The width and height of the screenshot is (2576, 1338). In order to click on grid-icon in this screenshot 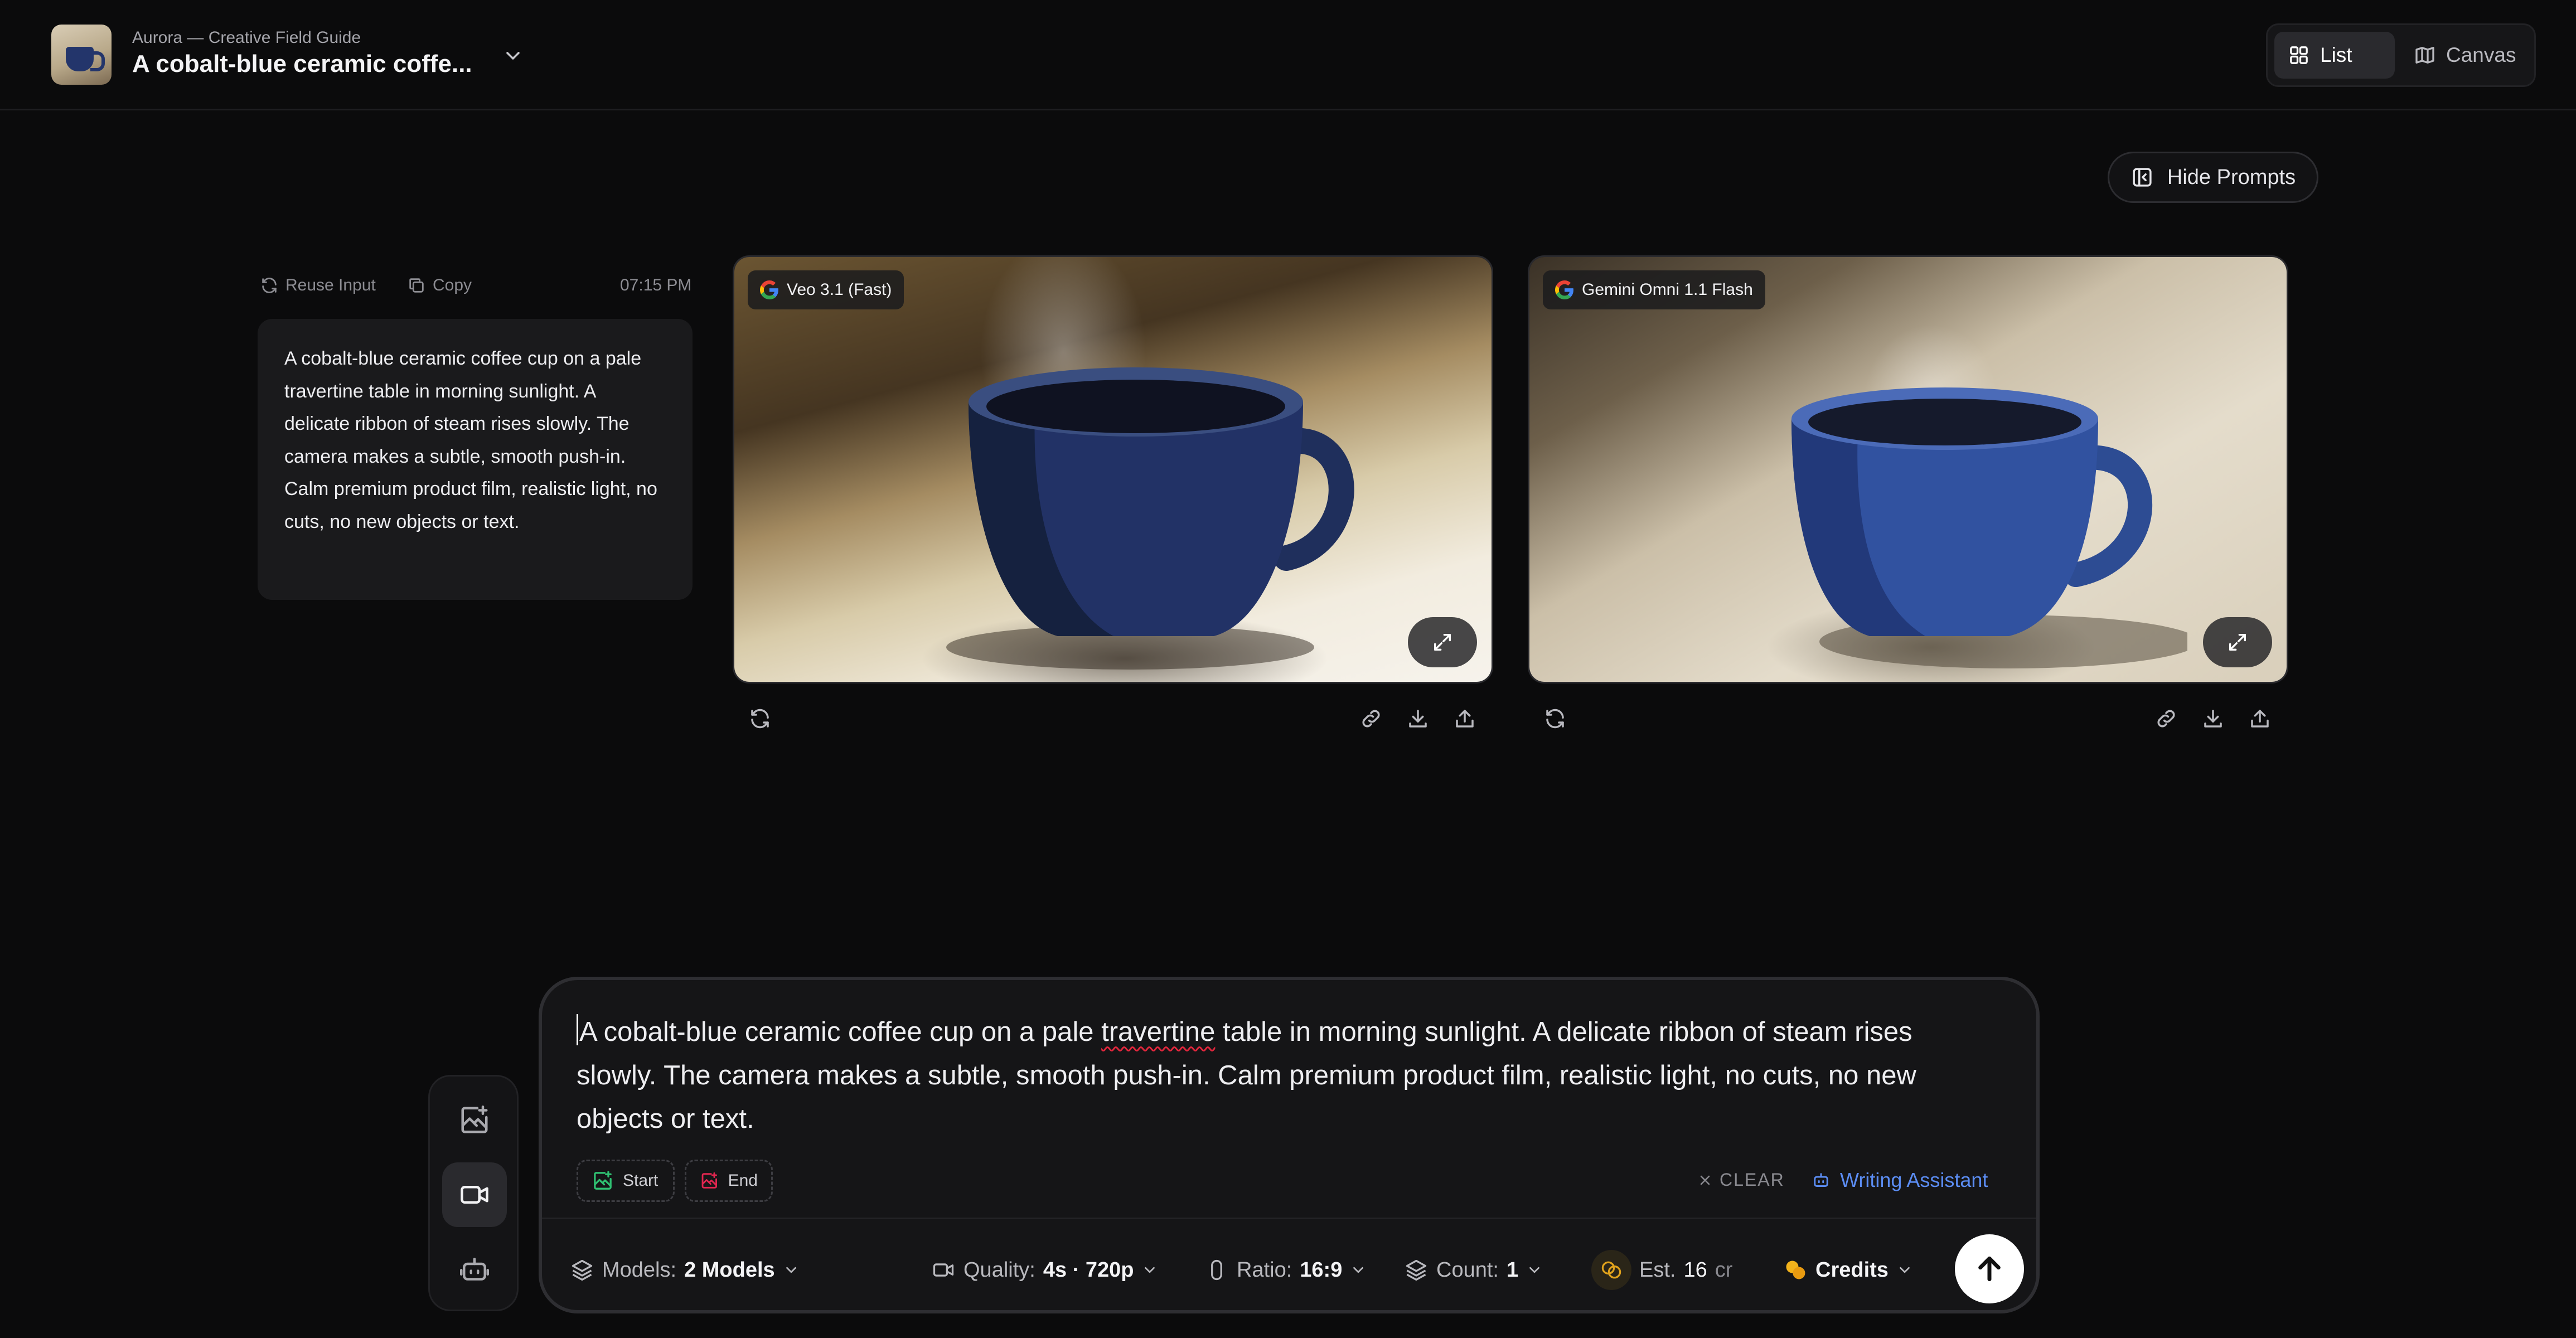, I will do `click(2299, 55)`.